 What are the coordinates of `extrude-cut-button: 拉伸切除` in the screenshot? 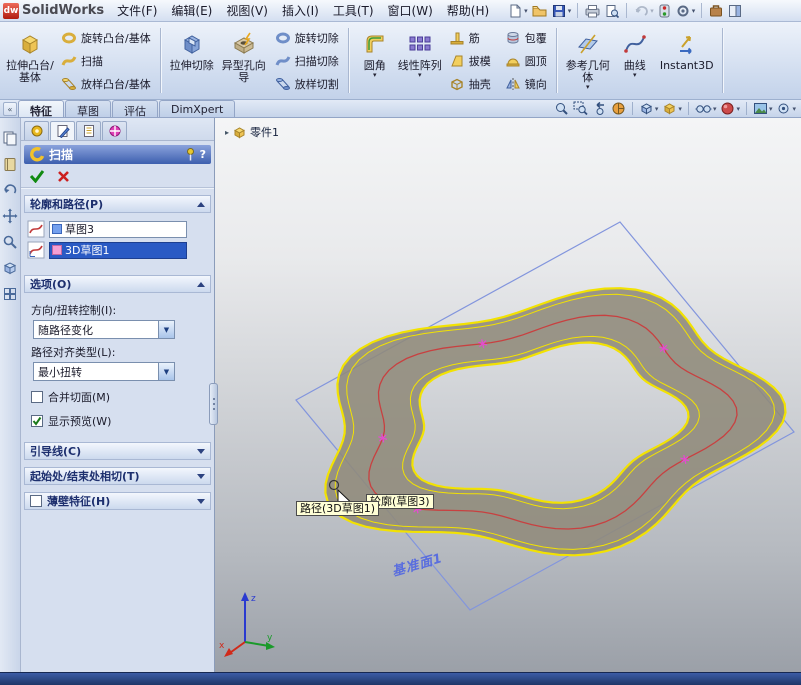 It's located at (192, 61).